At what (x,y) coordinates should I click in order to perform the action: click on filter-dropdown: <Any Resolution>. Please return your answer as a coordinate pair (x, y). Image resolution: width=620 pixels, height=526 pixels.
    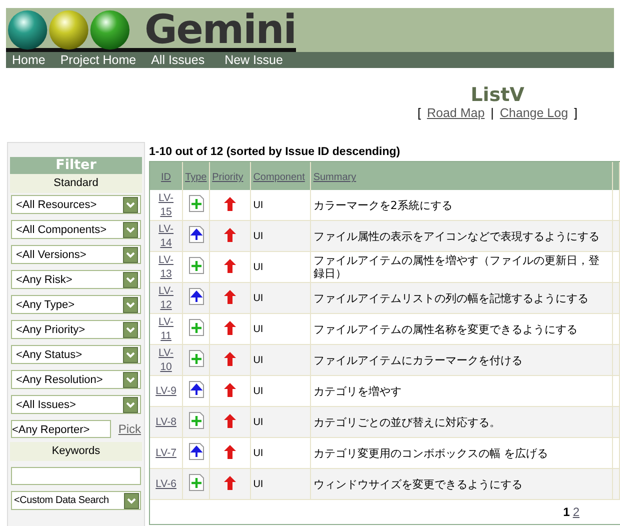
    Looking at the image, I should click on (76, 379).